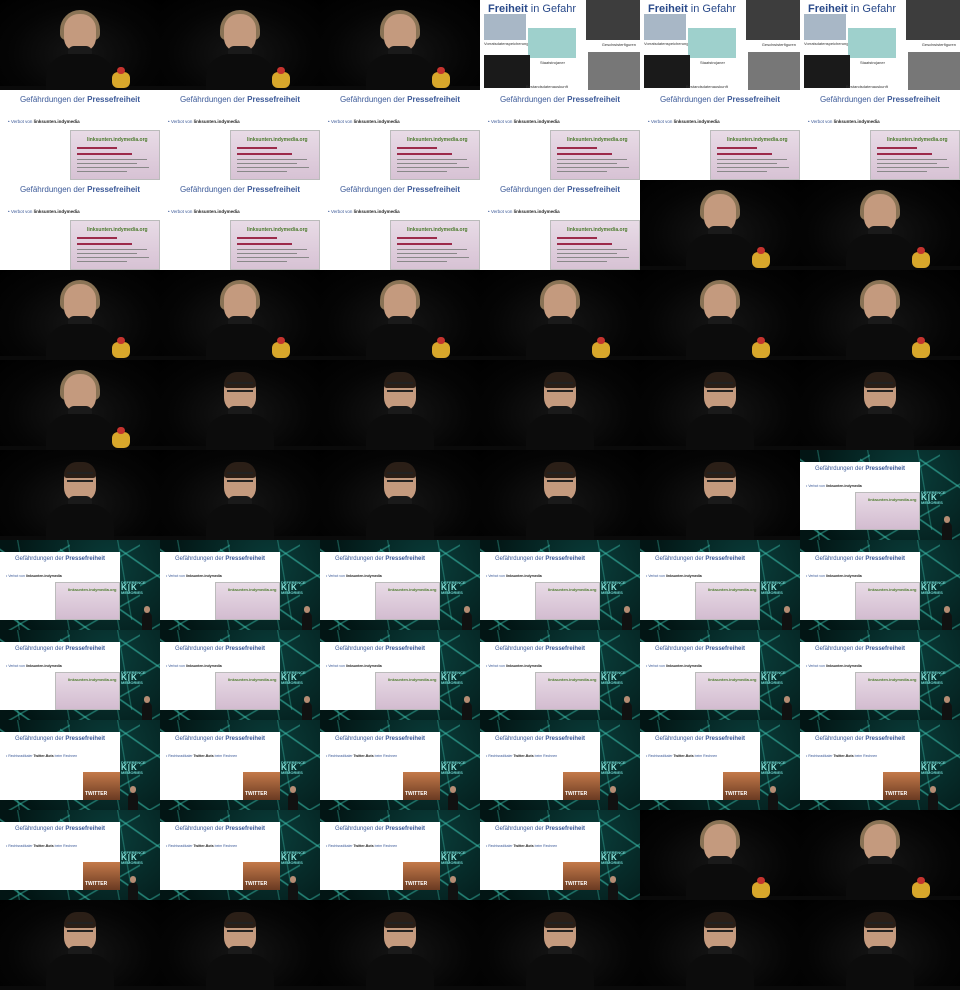  I want to click on website-screenshot: linksunten.indymedia.org, so click(247, 691).